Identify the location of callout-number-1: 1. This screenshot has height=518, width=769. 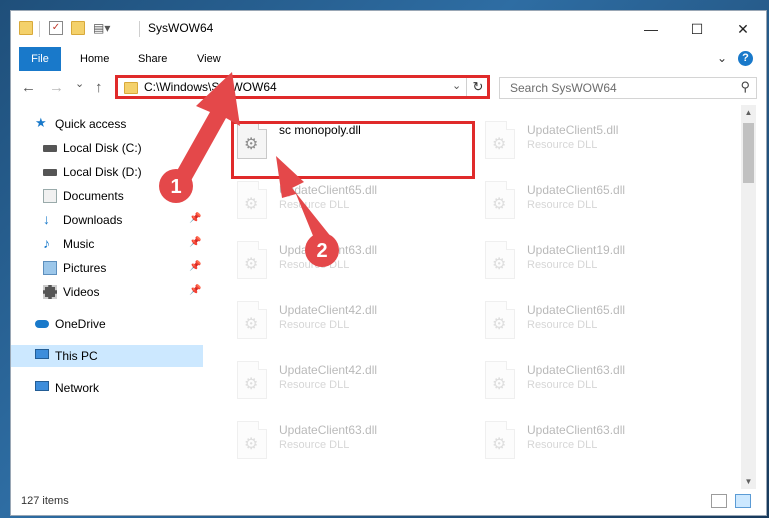
(175, 187).